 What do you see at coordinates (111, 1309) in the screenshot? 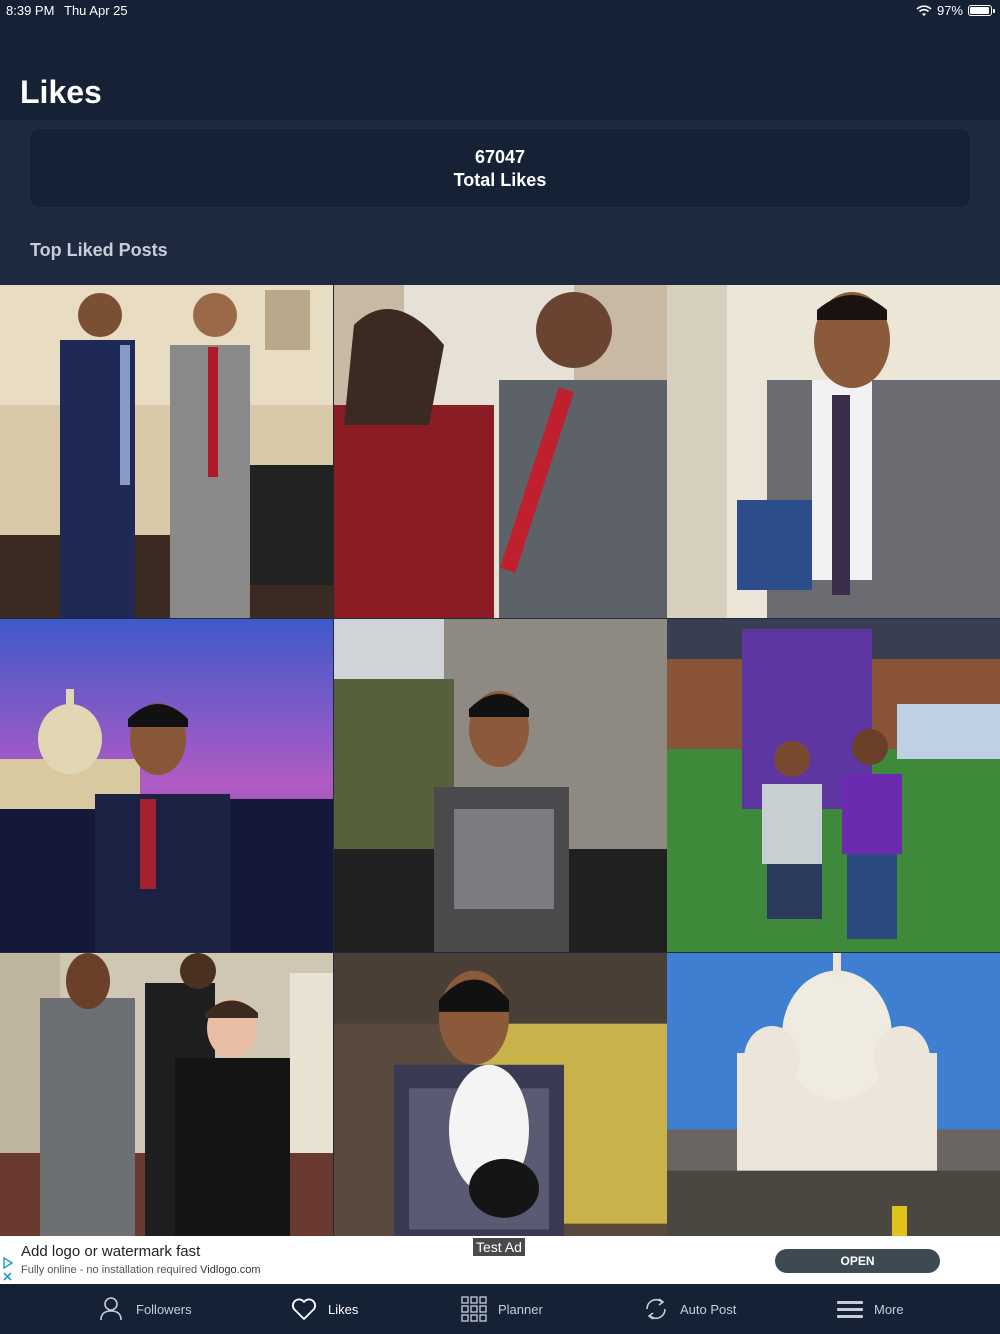
I see `person-icon` at bounding box center [111, 1309].